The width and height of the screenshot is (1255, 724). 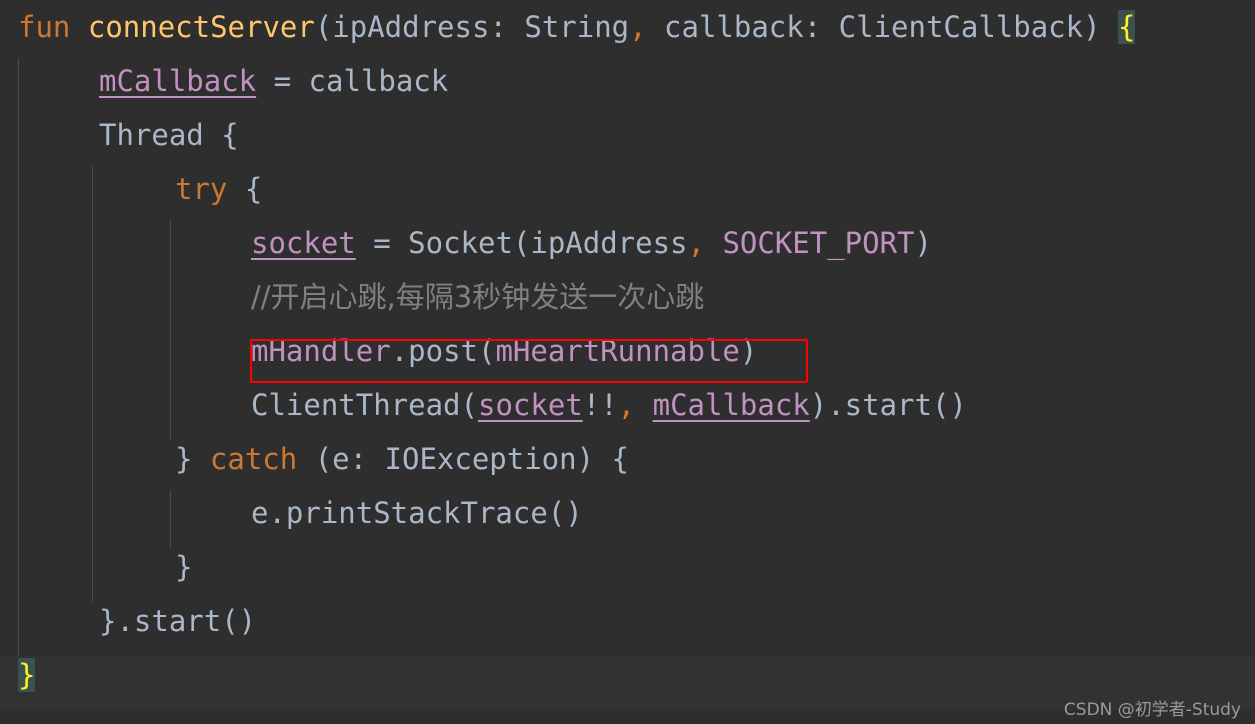 I want to click on code-line: mHandler.post(mHeartRunnable), so click(x=627, y=351).